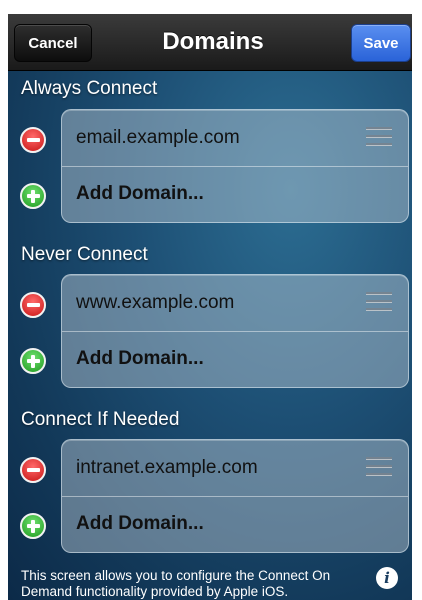  I want to click on cancel-button: Cancel, so click(53, 43).